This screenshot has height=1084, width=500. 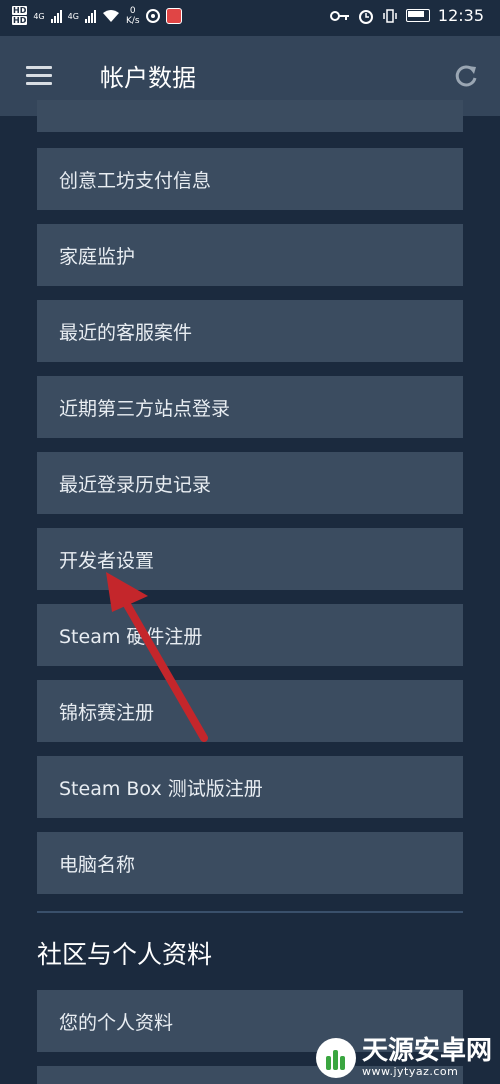 I want to click on list-item-family-view: 家庭监护, so click(x=250, y=255).